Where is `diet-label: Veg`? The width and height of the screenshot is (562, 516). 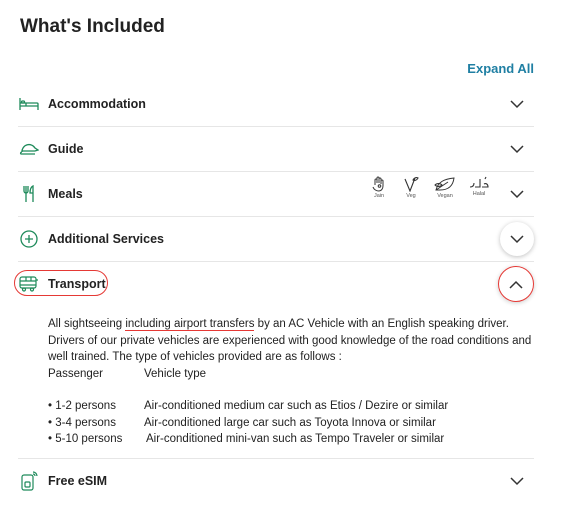 diet-label: Veg is located at coordinates (411, 196).